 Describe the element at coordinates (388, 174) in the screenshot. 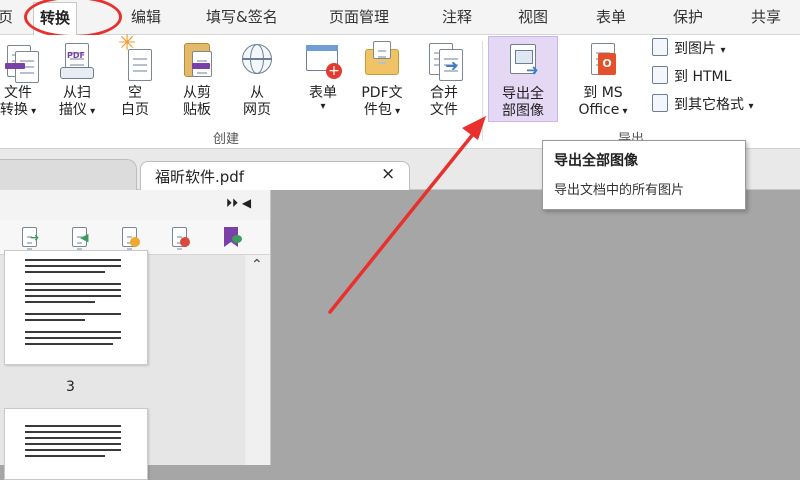

I see `close-icon: ×` at that location.